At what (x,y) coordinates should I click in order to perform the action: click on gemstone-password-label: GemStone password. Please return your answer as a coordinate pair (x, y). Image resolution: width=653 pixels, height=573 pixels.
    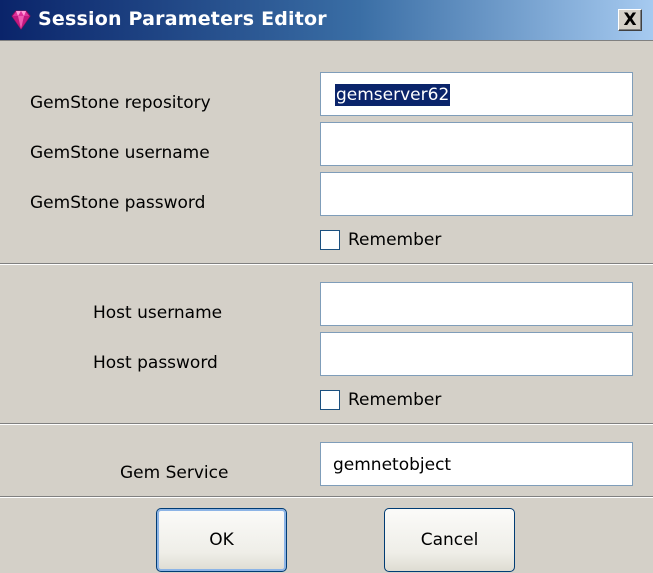
    Looking at the image, I should click on (118, 203).